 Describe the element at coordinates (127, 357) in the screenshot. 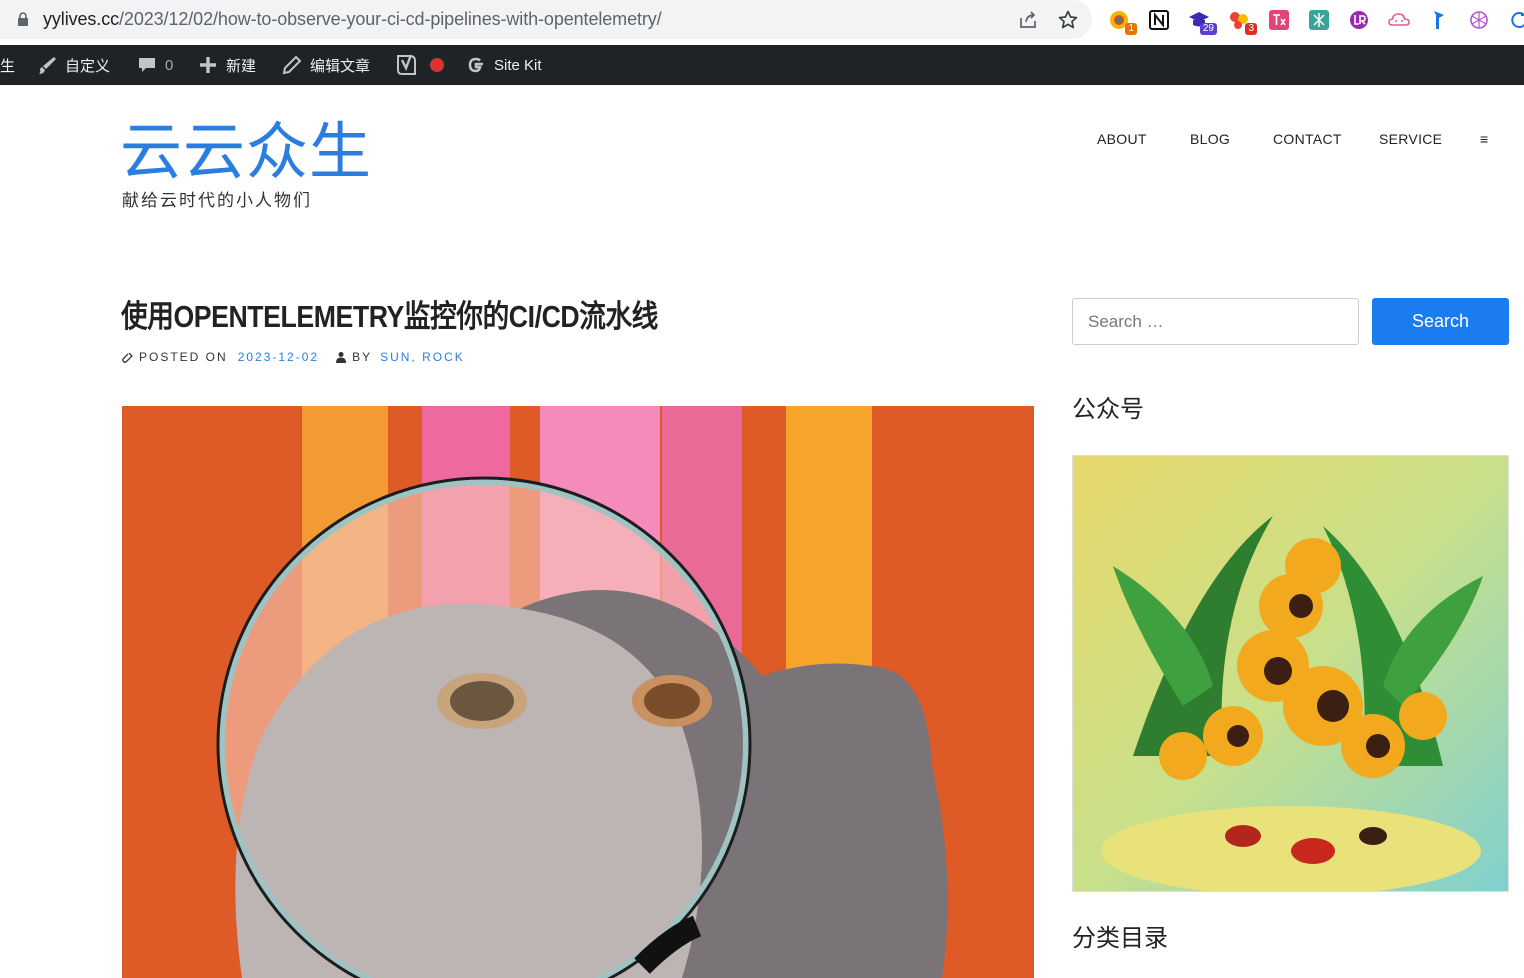

I see `link-icon` at that location.